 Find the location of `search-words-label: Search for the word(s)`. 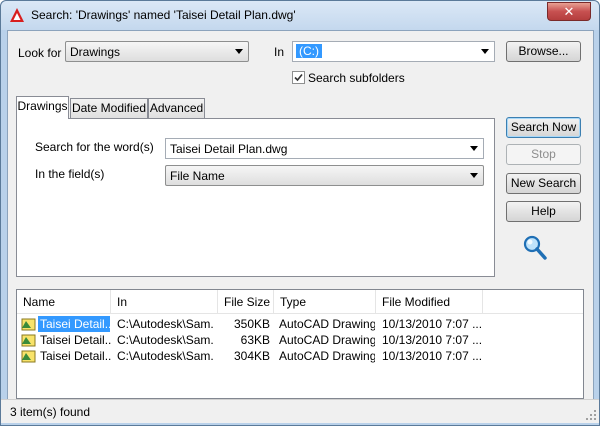

search-words-label: Search for the word(s) is located at coordinates (94, 147).